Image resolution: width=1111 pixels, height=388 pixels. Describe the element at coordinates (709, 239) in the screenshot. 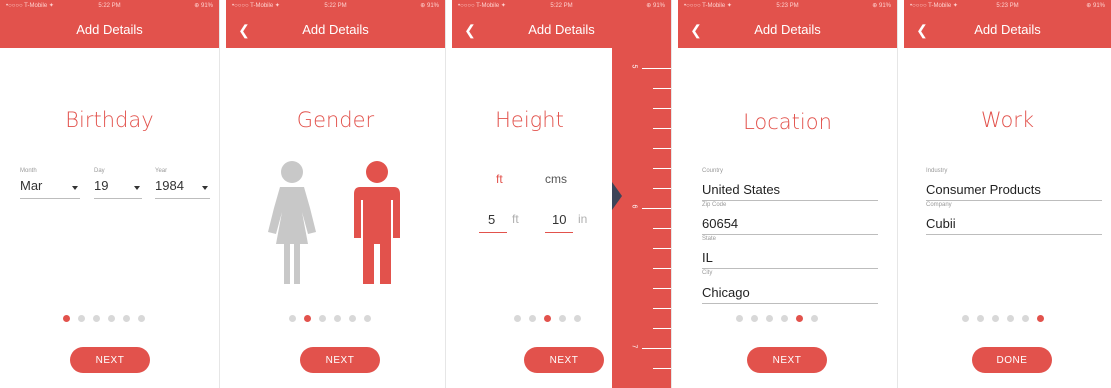

I see `state-label: State` at that location.